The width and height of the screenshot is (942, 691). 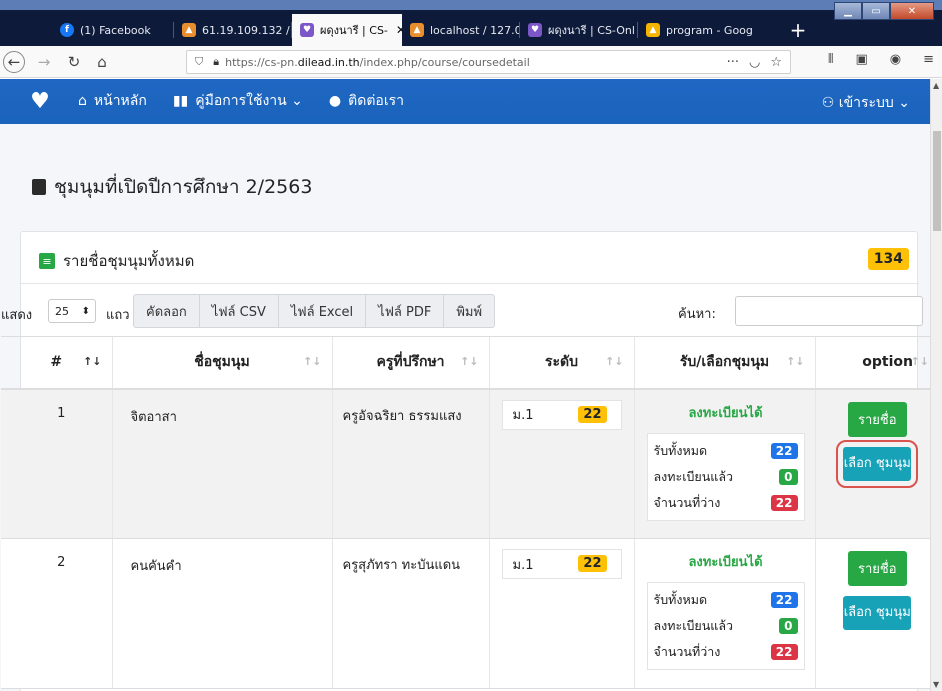 I want to click on total-count-badge: 134, so click(x=888, y=259).